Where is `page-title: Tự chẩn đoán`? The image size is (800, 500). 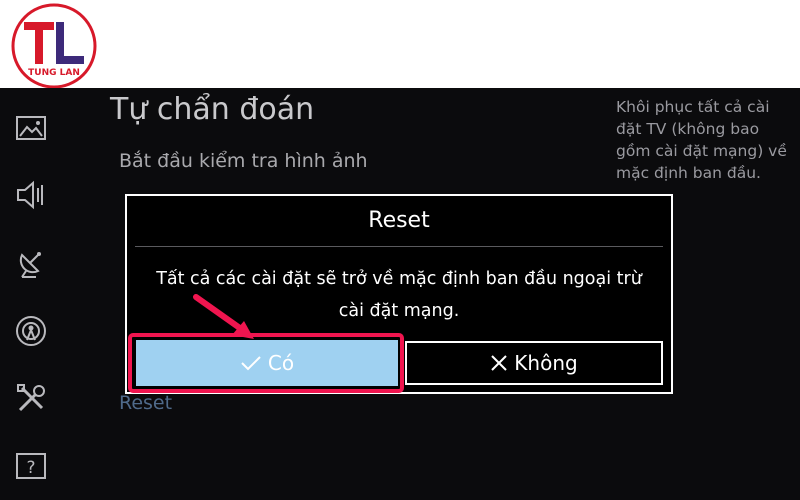
page-title: Tự chẩn đoán is located at coordinates (212, 109).